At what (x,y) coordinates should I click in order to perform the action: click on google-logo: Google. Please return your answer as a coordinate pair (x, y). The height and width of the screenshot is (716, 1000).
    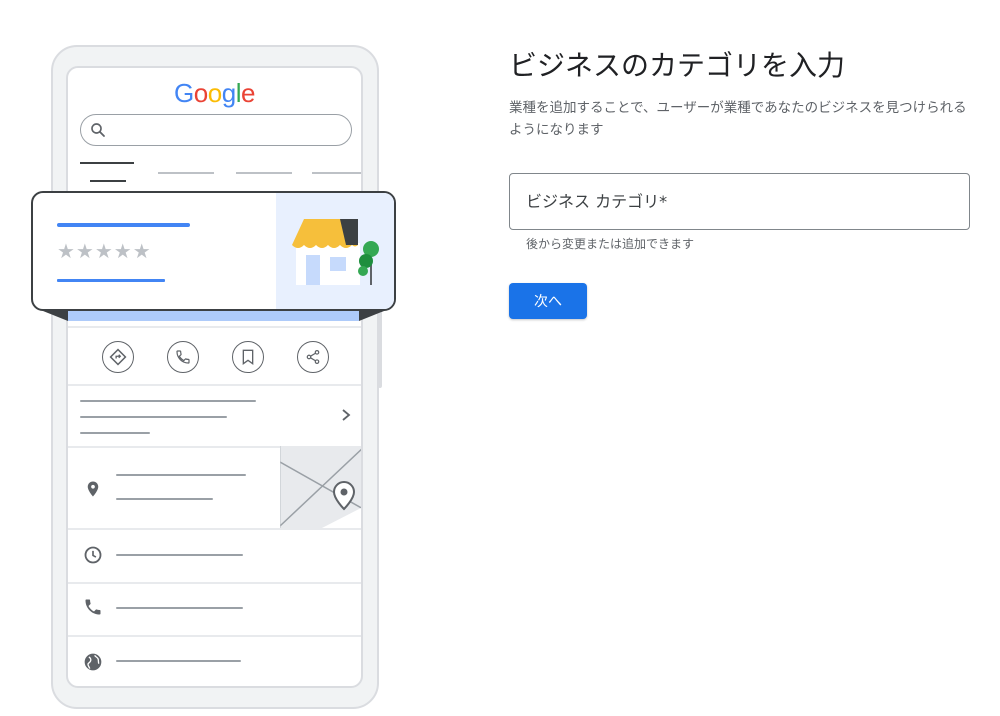
    Looking at the image, I should click on (214, 93).